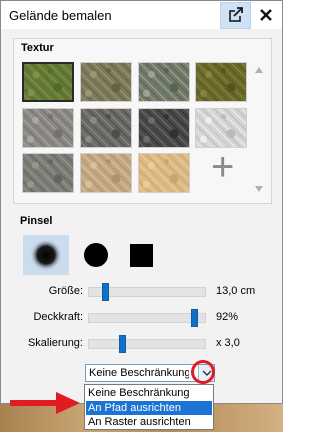 The height and width of the screenshot is (432, 320). Describe the element at coordinates (259, 70) in the screenshot. I see `scroll-up-button` at that location.